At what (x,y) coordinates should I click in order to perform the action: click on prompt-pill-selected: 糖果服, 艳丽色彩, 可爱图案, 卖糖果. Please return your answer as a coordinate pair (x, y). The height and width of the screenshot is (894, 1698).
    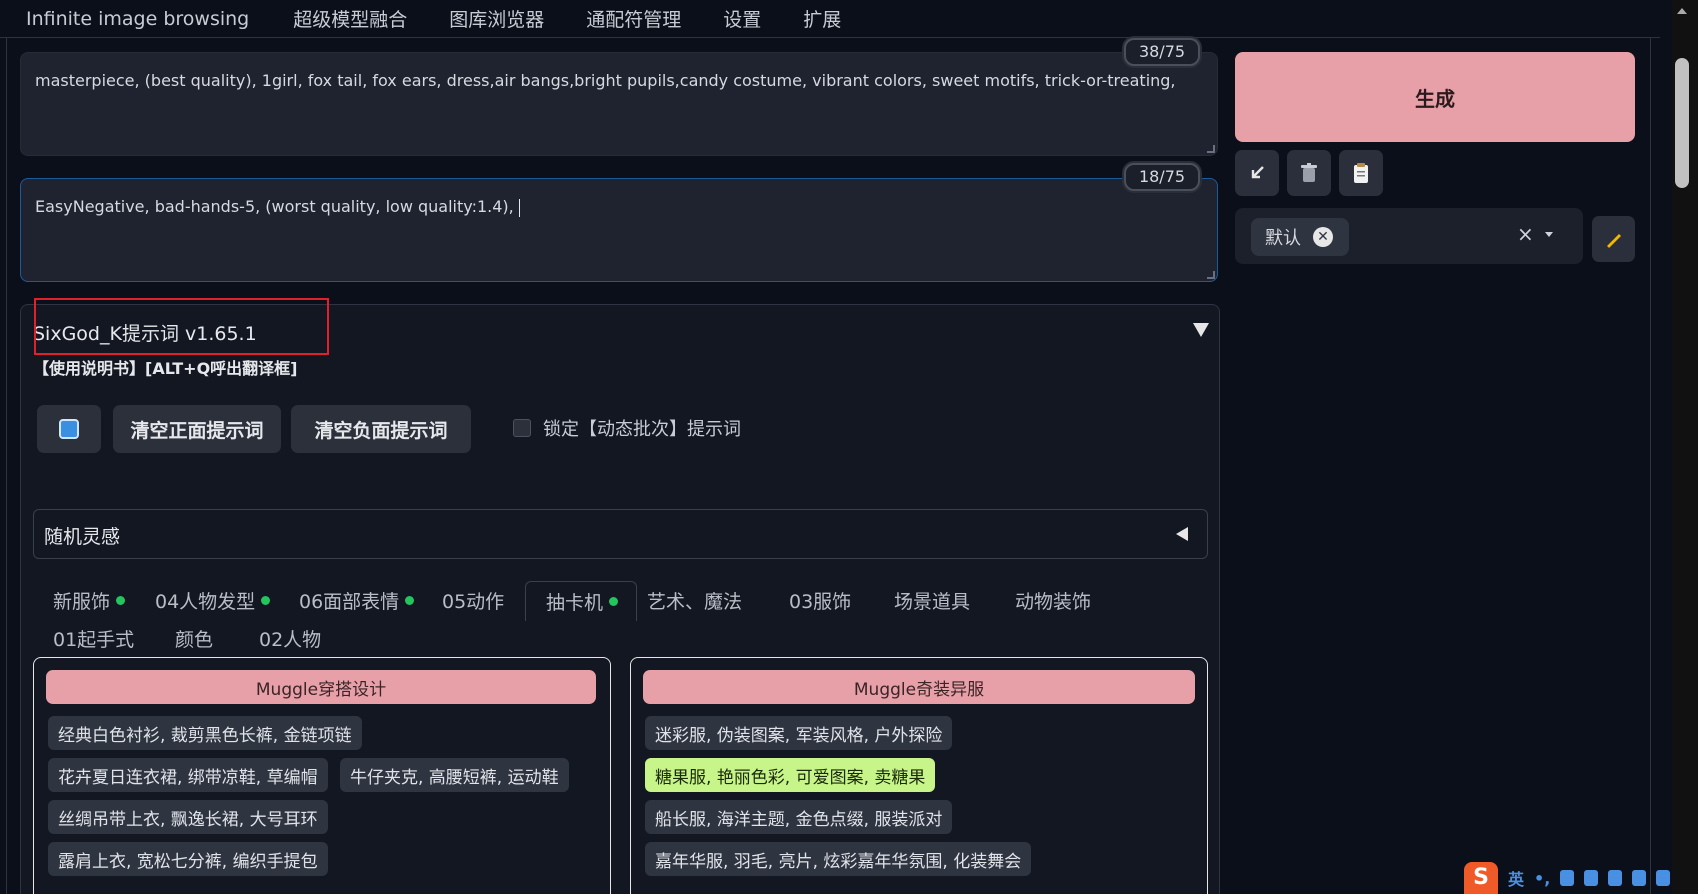
    Looking at the image, I should click on (790, 775).